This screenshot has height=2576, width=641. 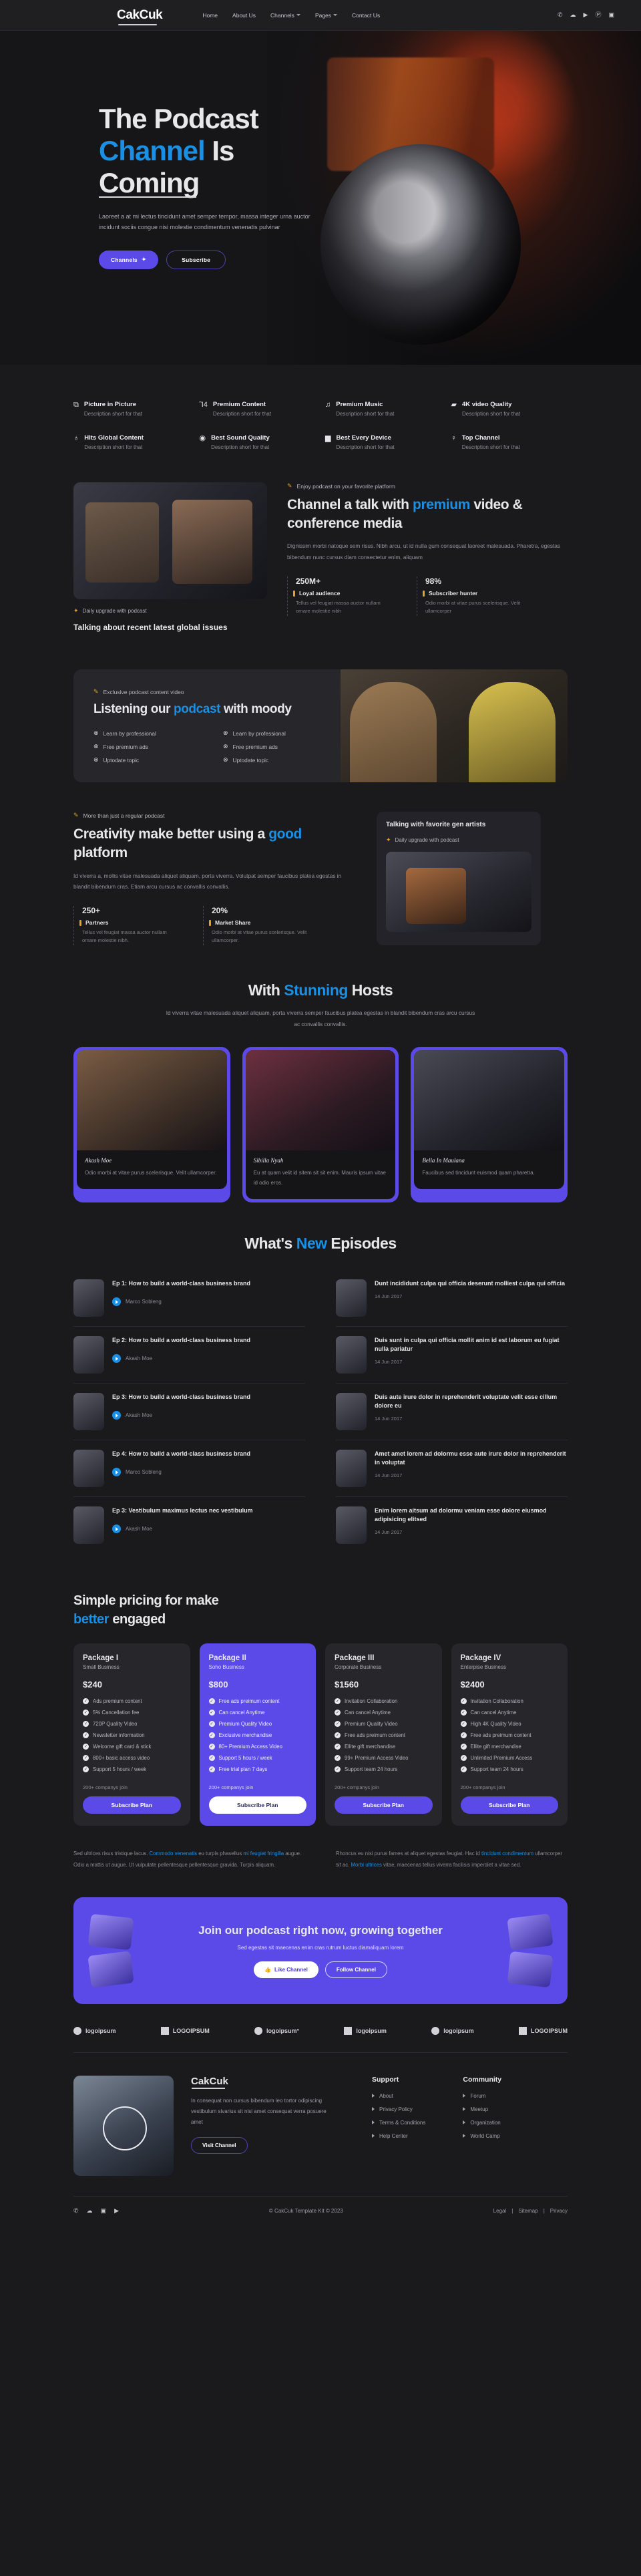 I want to click on plan-feature-item: ✓ Newsletter information, so click(x=132, y=1735).